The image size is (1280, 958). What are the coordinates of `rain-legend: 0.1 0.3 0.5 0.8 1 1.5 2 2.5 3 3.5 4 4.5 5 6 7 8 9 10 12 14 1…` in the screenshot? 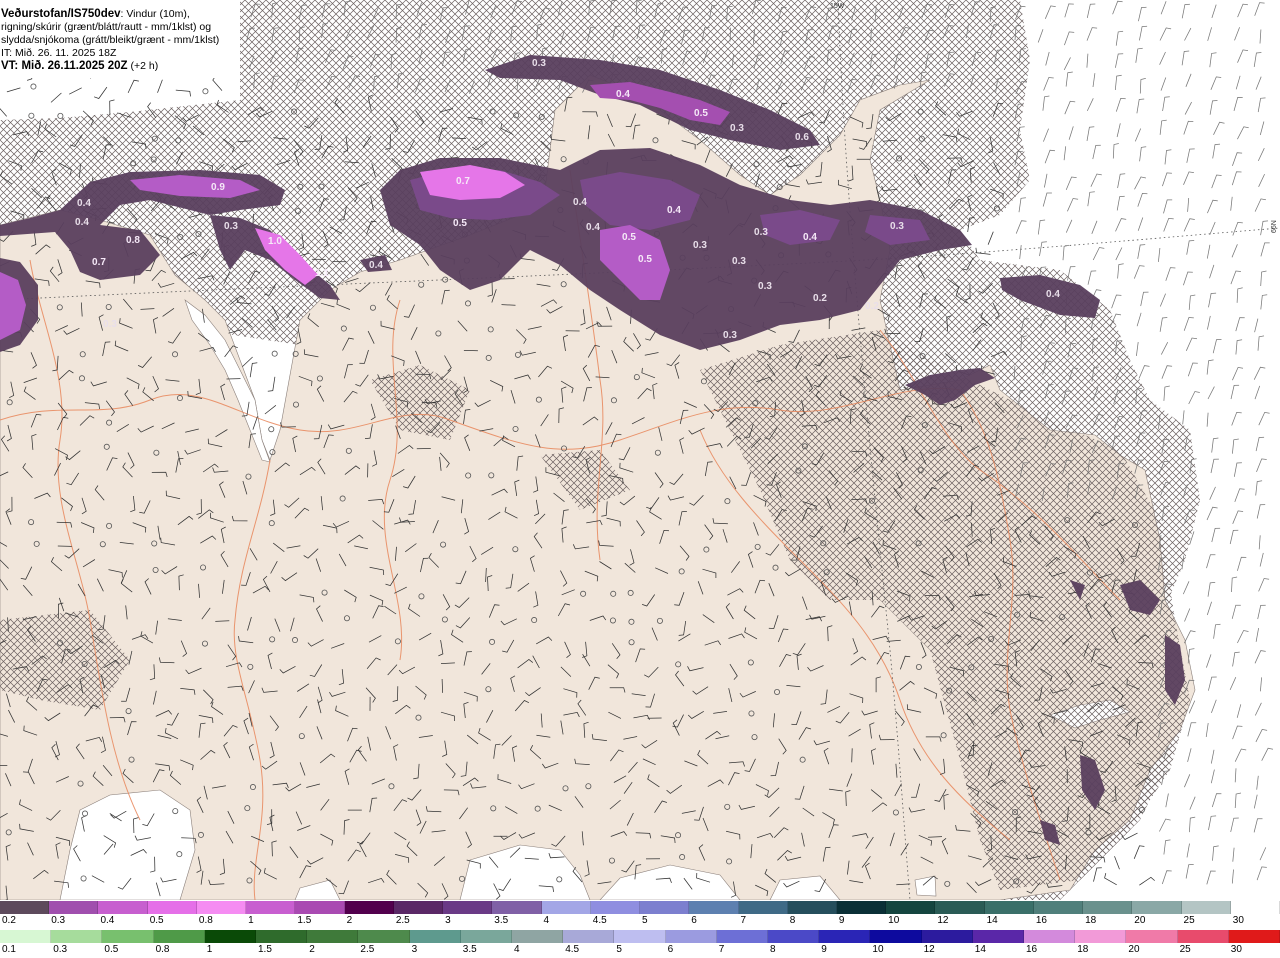 It's located at (640, 943).